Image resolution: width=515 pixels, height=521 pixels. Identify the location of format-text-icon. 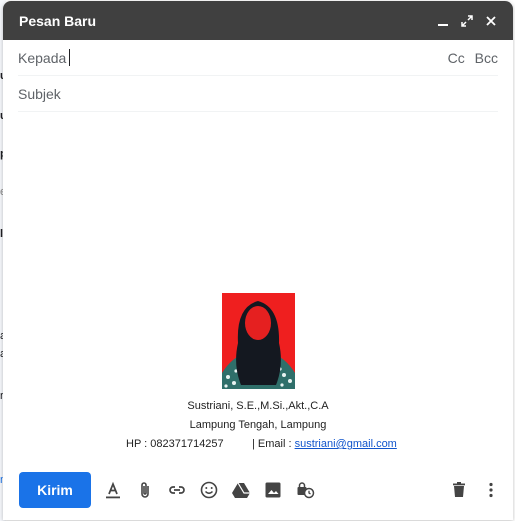
(113, 490).